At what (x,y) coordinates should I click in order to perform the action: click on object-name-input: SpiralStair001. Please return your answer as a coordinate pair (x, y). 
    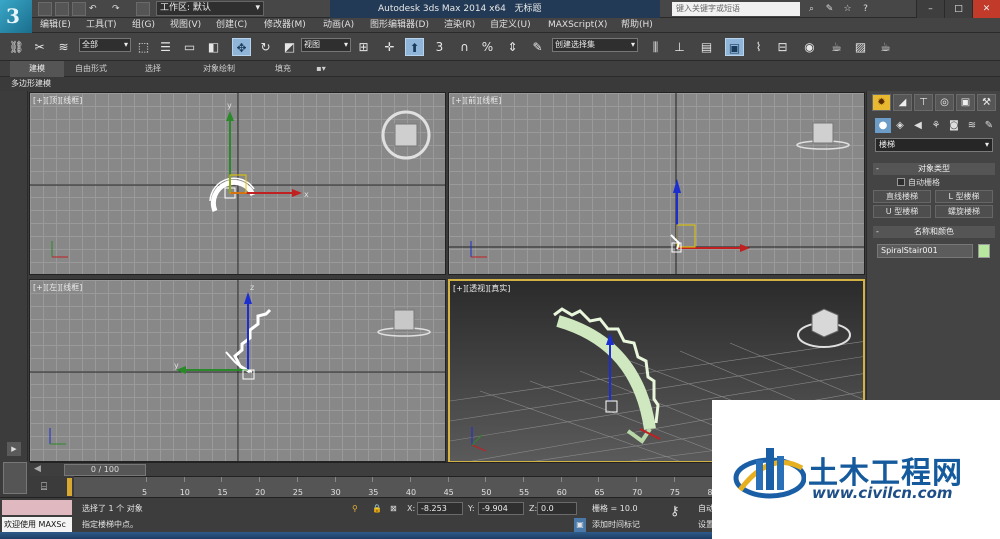
    Looking at the image, I should click on (925, 251).